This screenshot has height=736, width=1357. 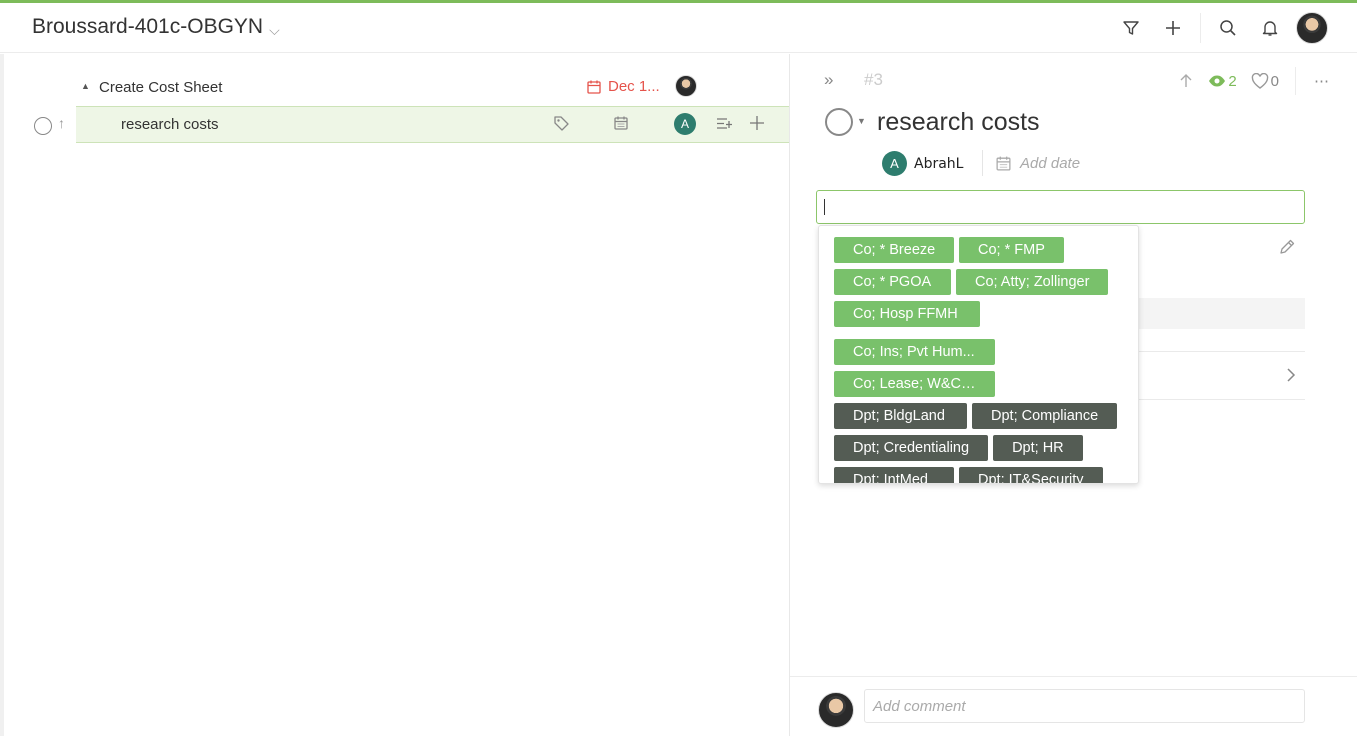 What do you see at coordinates (686, 86) in the screenshot?
I see `assignee-avatar` at bounding box center [686, 86].